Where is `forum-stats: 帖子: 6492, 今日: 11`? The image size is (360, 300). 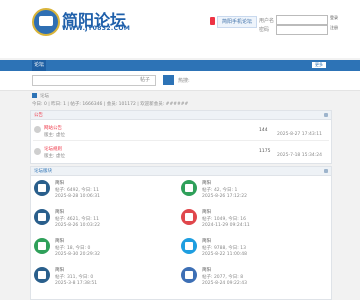
forum-stats: 帖子: 6492, 今日: 11 is located at coordinates (77, 190).